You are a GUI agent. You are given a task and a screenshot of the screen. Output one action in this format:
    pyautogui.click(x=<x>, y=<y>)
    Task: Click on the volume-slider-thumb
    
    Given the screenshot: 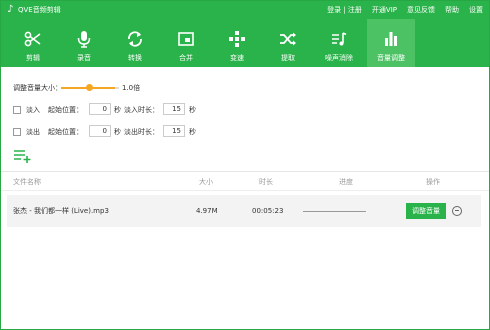 What is the action you would take?
    pyautogui.click(x=89, y=87)
    